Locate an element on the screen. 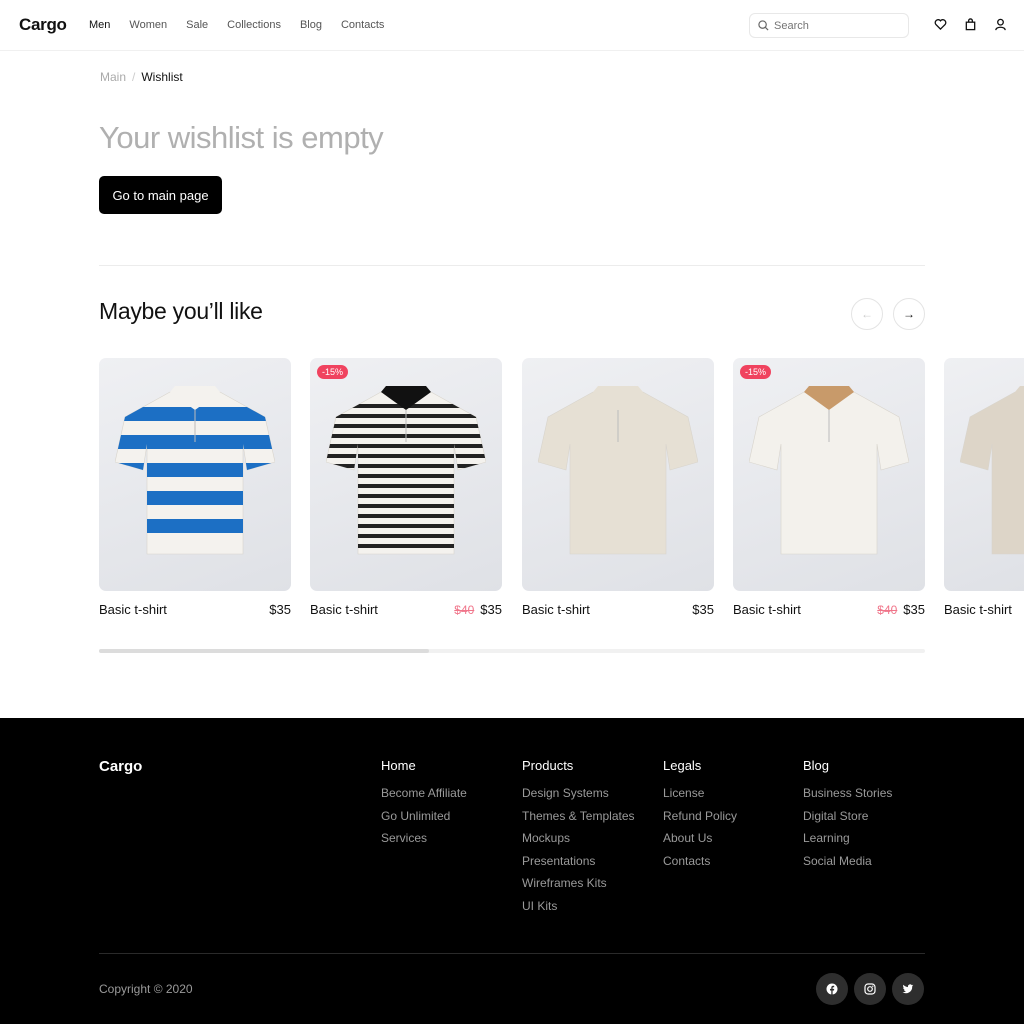 The width and height of the screenshot is (1024, 1024). carousel-scrollbar is located at coordinates (512, 651).